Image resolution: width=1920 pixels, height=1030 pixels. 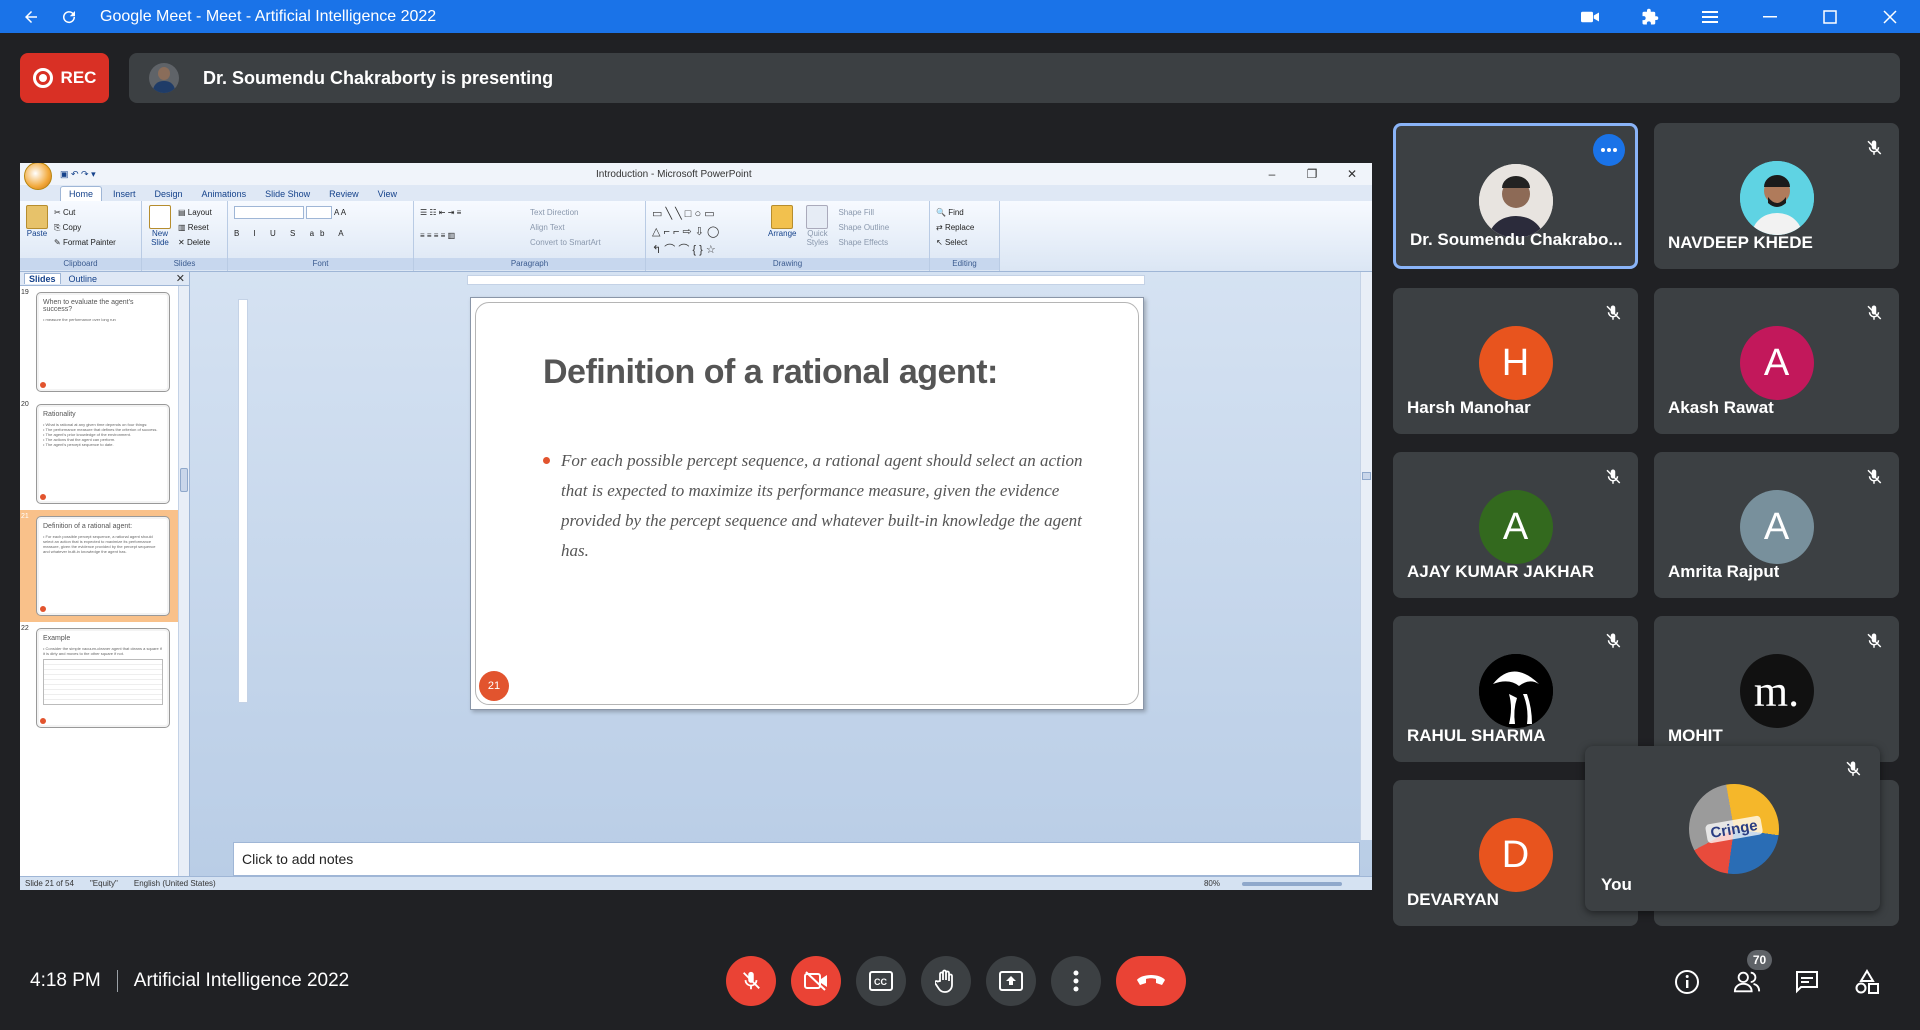 What do you see at coordinates (1830, 16) in the screenshot?
I see `maximize-icon` at bounding box center [1830, 16].